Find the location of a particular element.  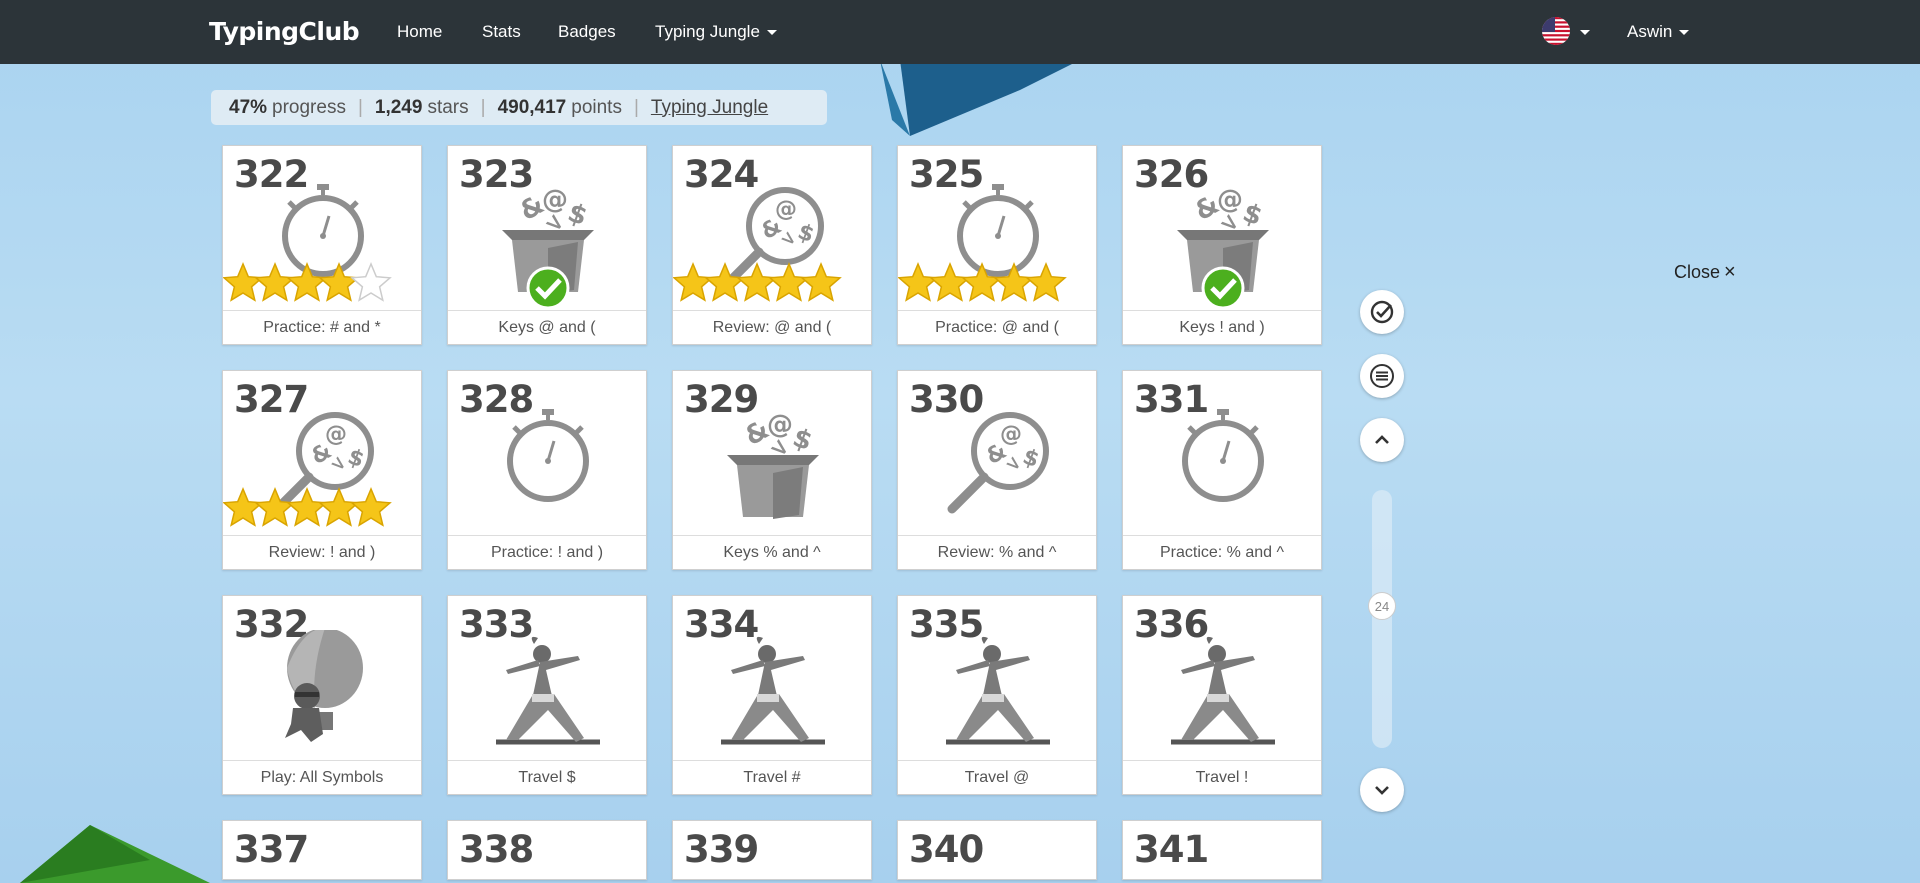

progress-label: progress is located at coordinates (309, 107).